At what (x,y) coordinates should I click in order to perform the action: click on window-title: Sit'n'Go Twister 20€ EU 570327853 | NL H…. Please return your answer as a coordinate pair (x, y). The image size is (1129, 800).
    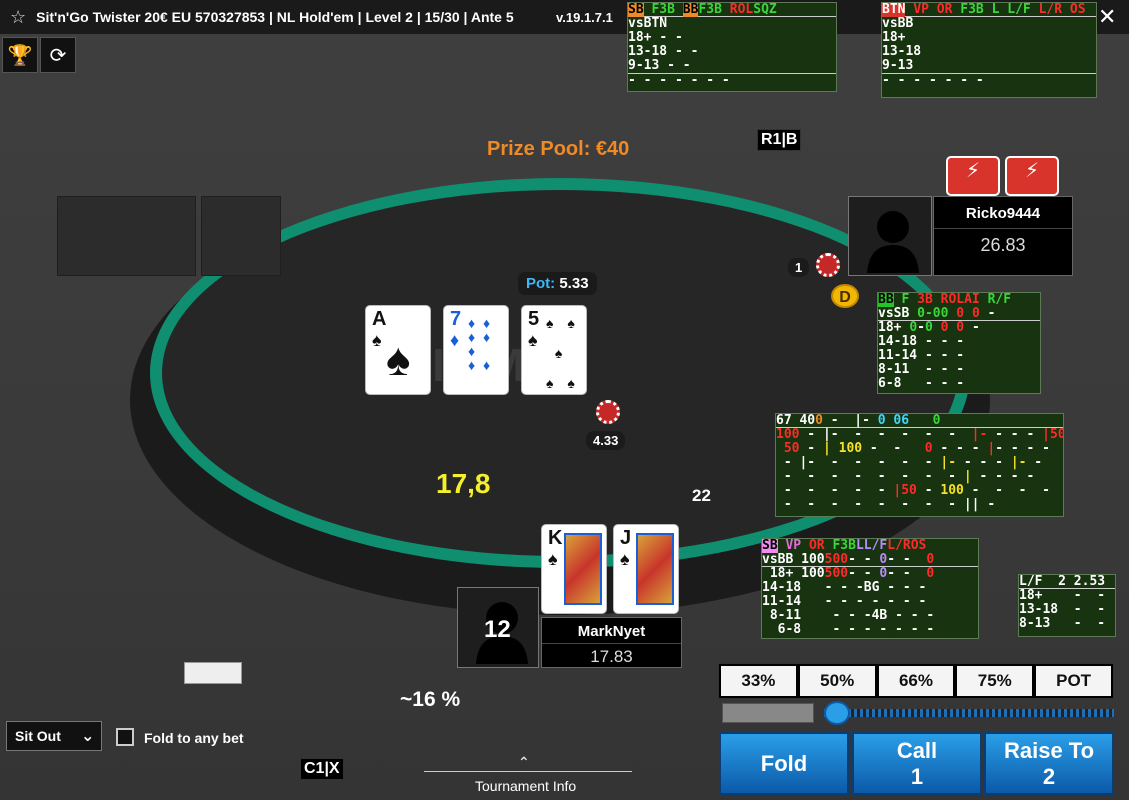
    Looking at the image, I should click on (275, 17).